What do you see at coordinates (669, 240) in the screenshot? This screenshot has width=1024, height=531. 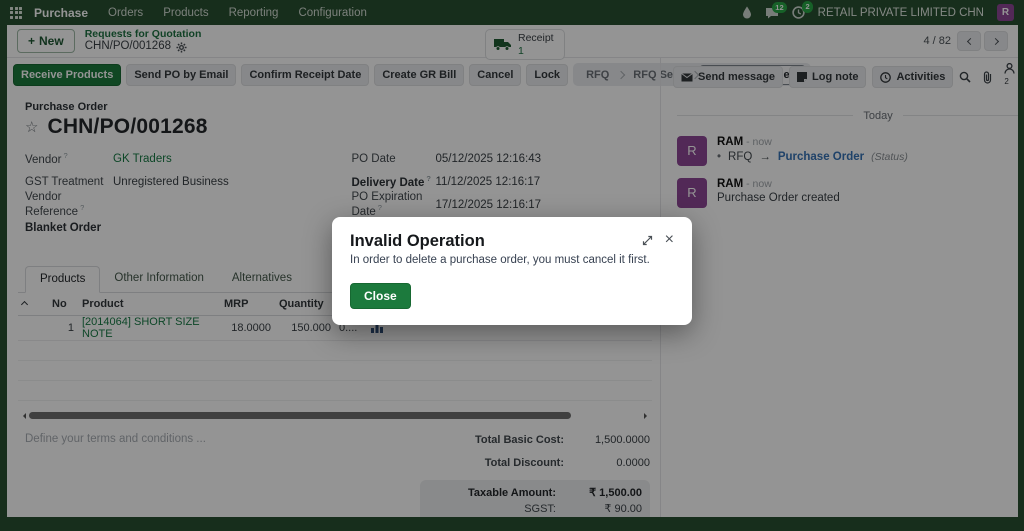 I see `close-icon: ×` at bounding box center [669, 240].